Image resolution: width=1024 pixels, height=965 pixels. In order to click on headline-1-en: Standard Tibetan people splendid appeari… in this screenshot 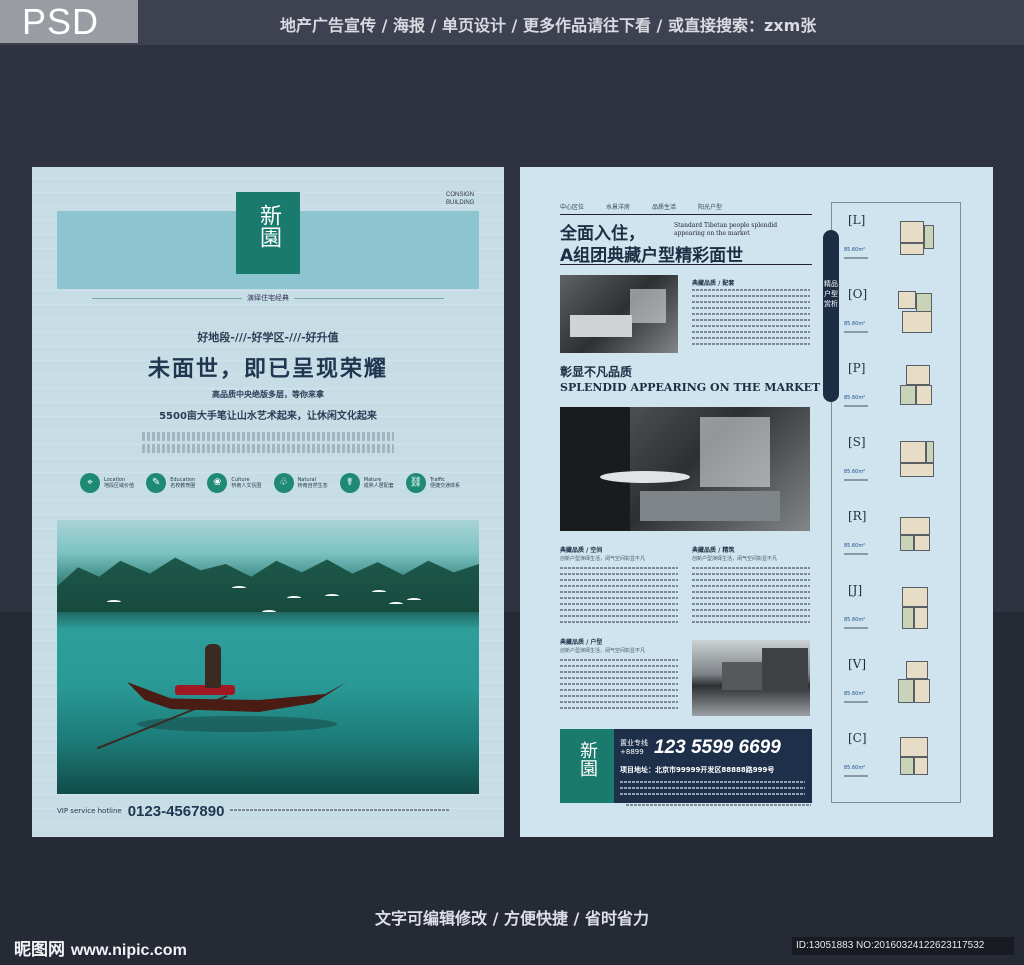, I will do `click(726, 229)`.